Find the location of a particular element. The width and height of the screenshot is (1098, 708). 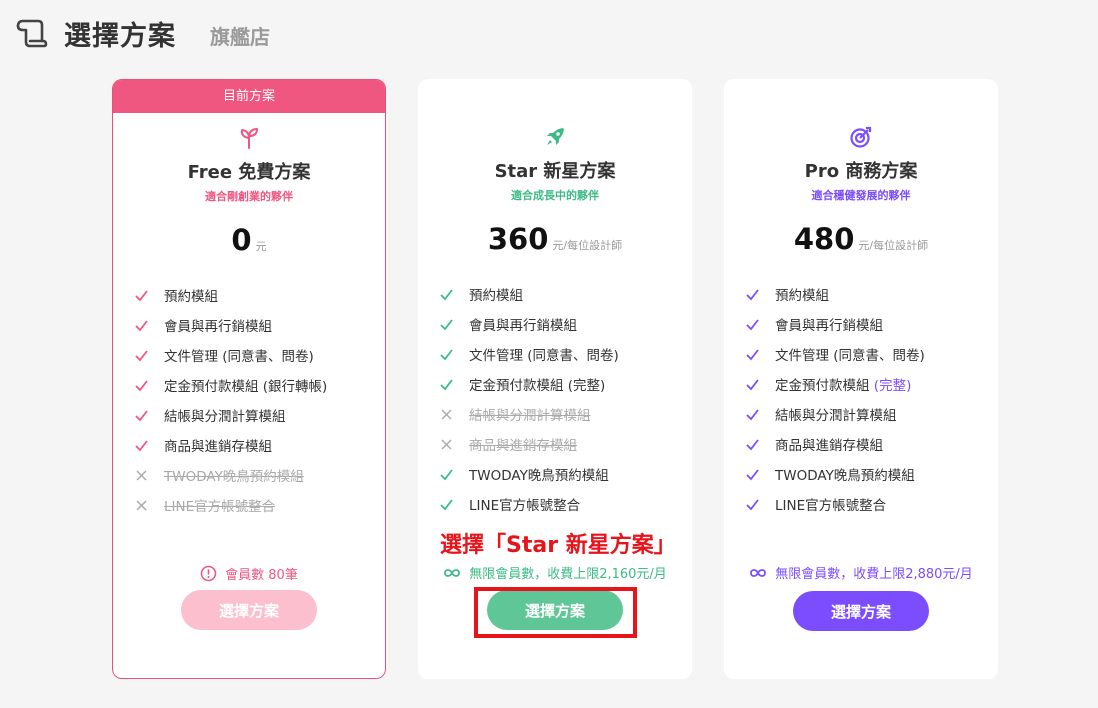

alert-circle-icon is located at coordinates (208, 573).